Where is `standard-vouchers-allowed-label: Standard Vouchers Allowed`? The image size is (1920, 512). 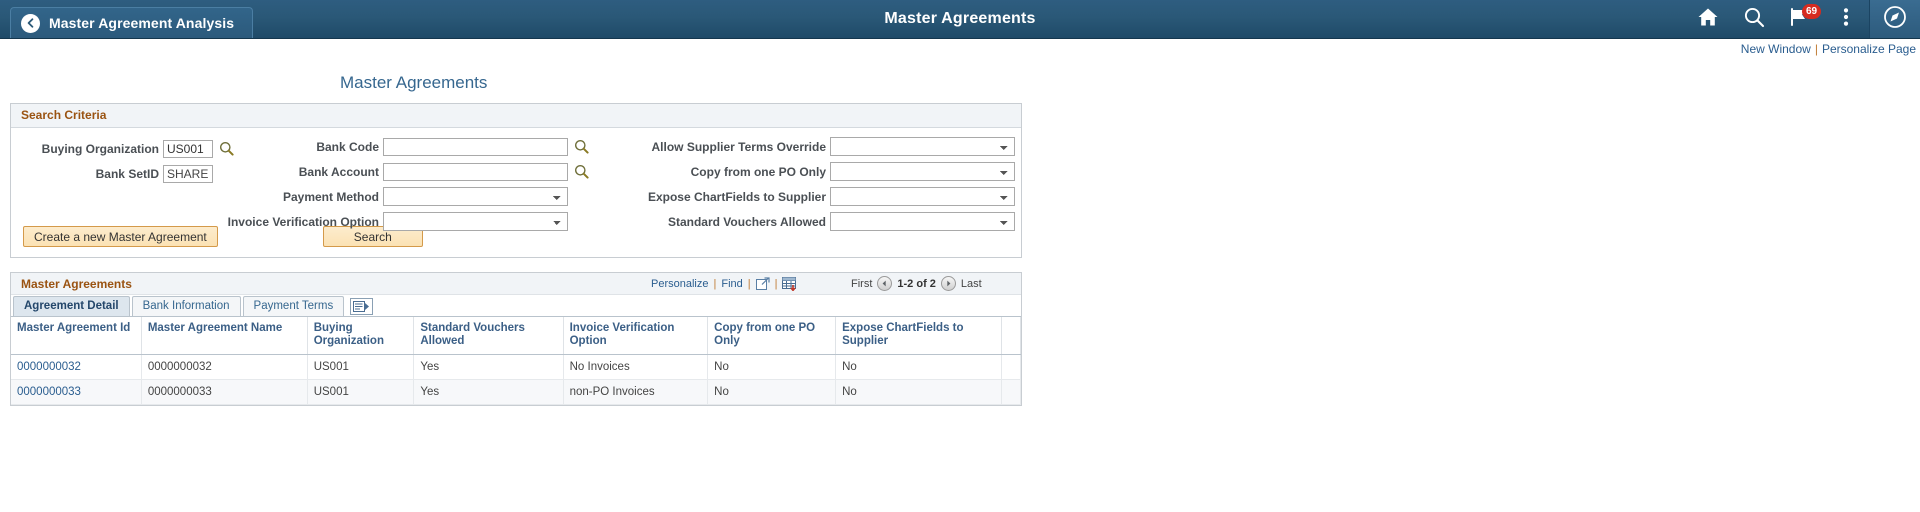 standard-vouchers-allowed-label: Standard Vouchers Allowed is located at coordinates (746, 221).